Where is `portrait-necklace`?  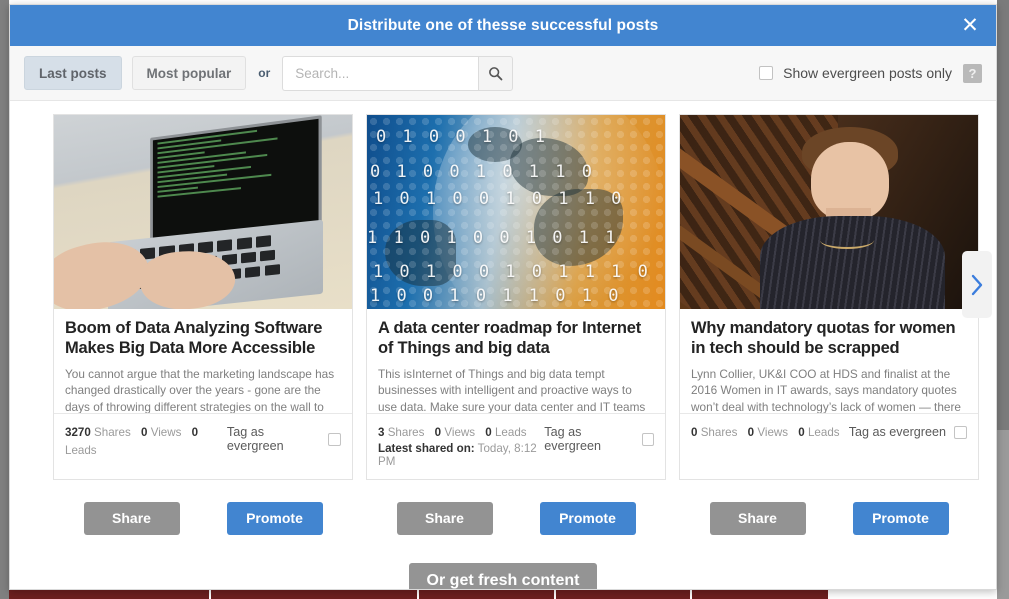 portrait-necklace is located at coordinates (847, 240).